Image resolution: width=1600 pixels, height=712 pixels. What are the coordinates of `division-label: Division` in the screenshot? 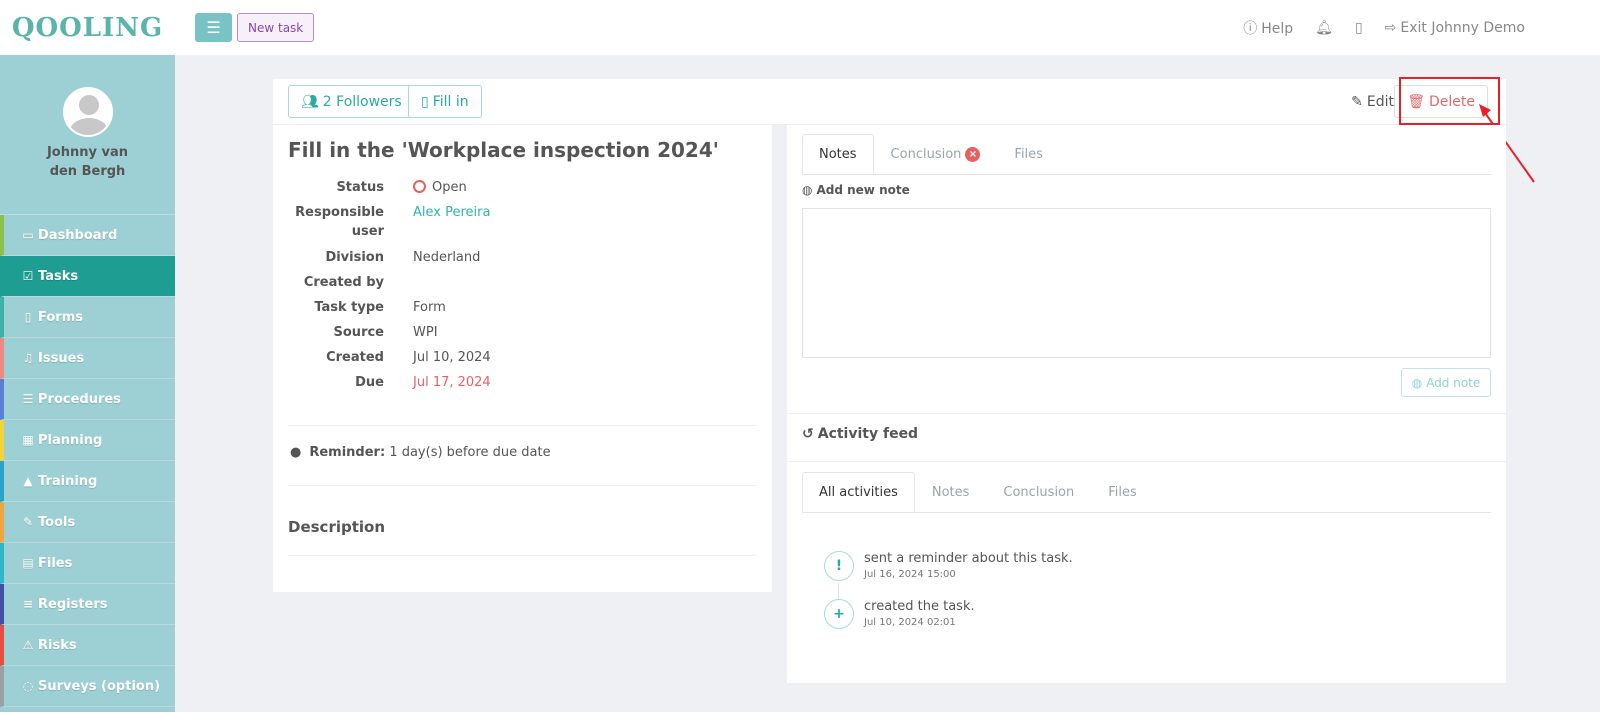 It's located at (354, 257).